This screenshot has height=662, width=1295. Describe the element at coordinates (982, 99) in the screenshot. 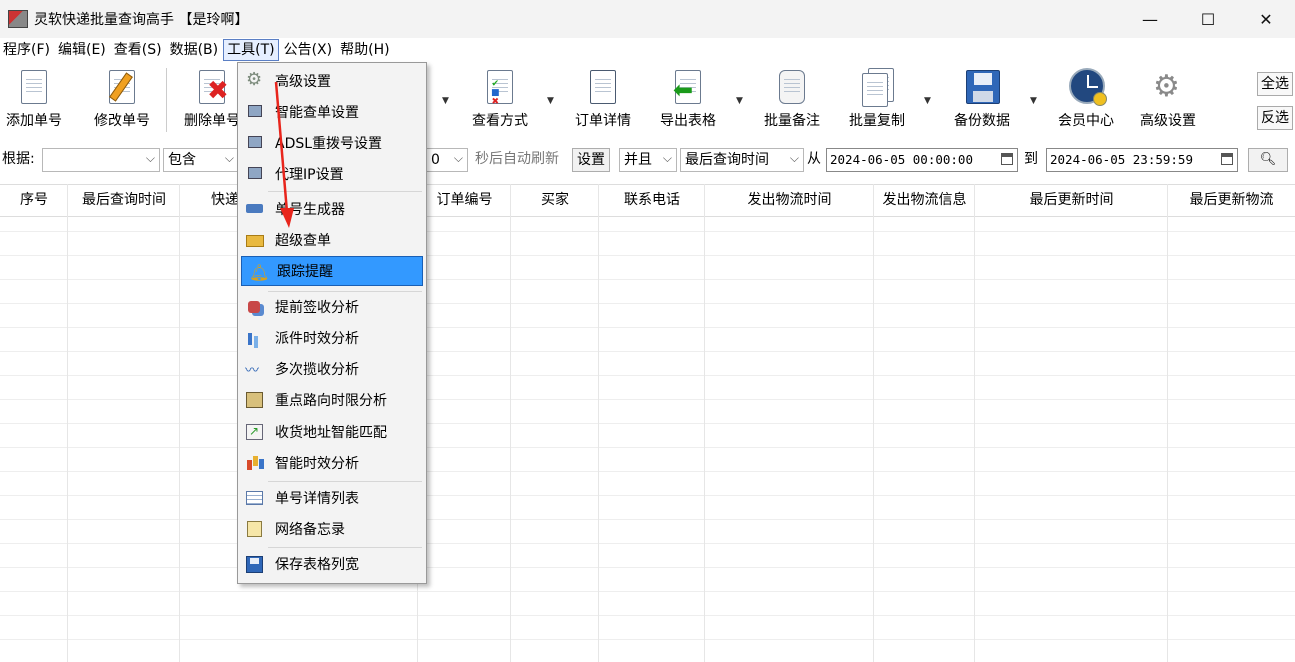

I see `backup-button: 备份数据` at that location.